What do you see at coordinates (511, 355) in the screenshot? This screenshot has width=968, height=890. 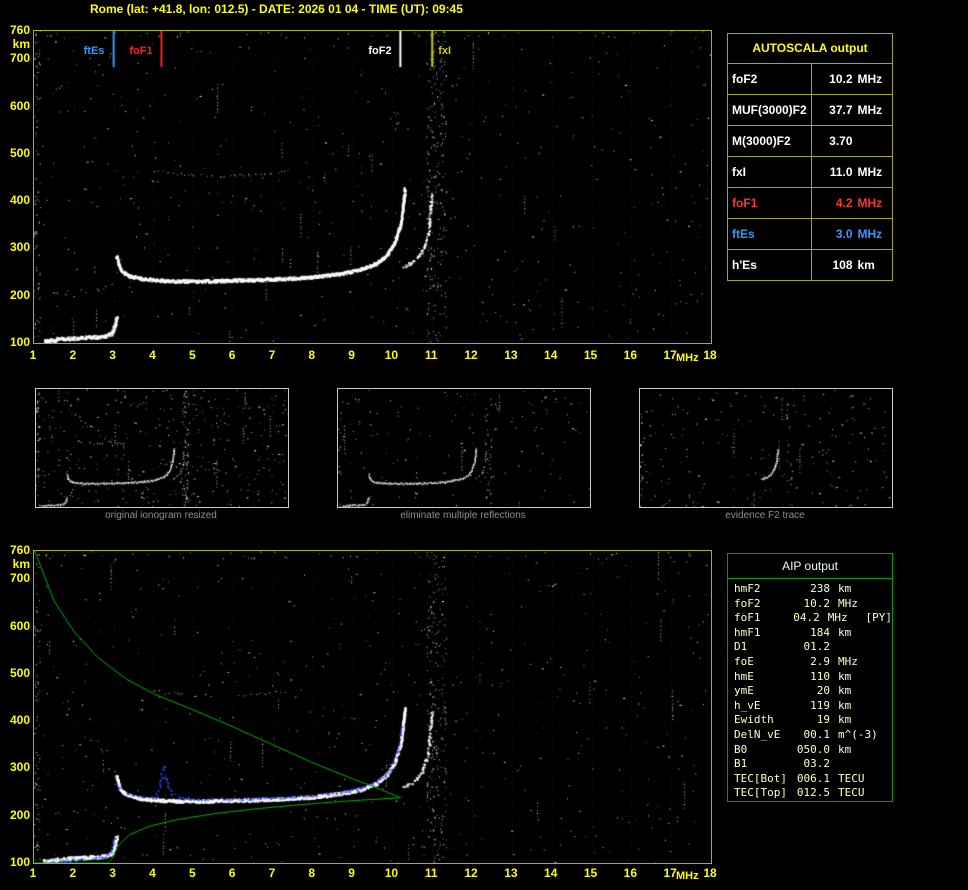 I see `top-plot-x-tick-label: 13` at bounding box center [511, 355].